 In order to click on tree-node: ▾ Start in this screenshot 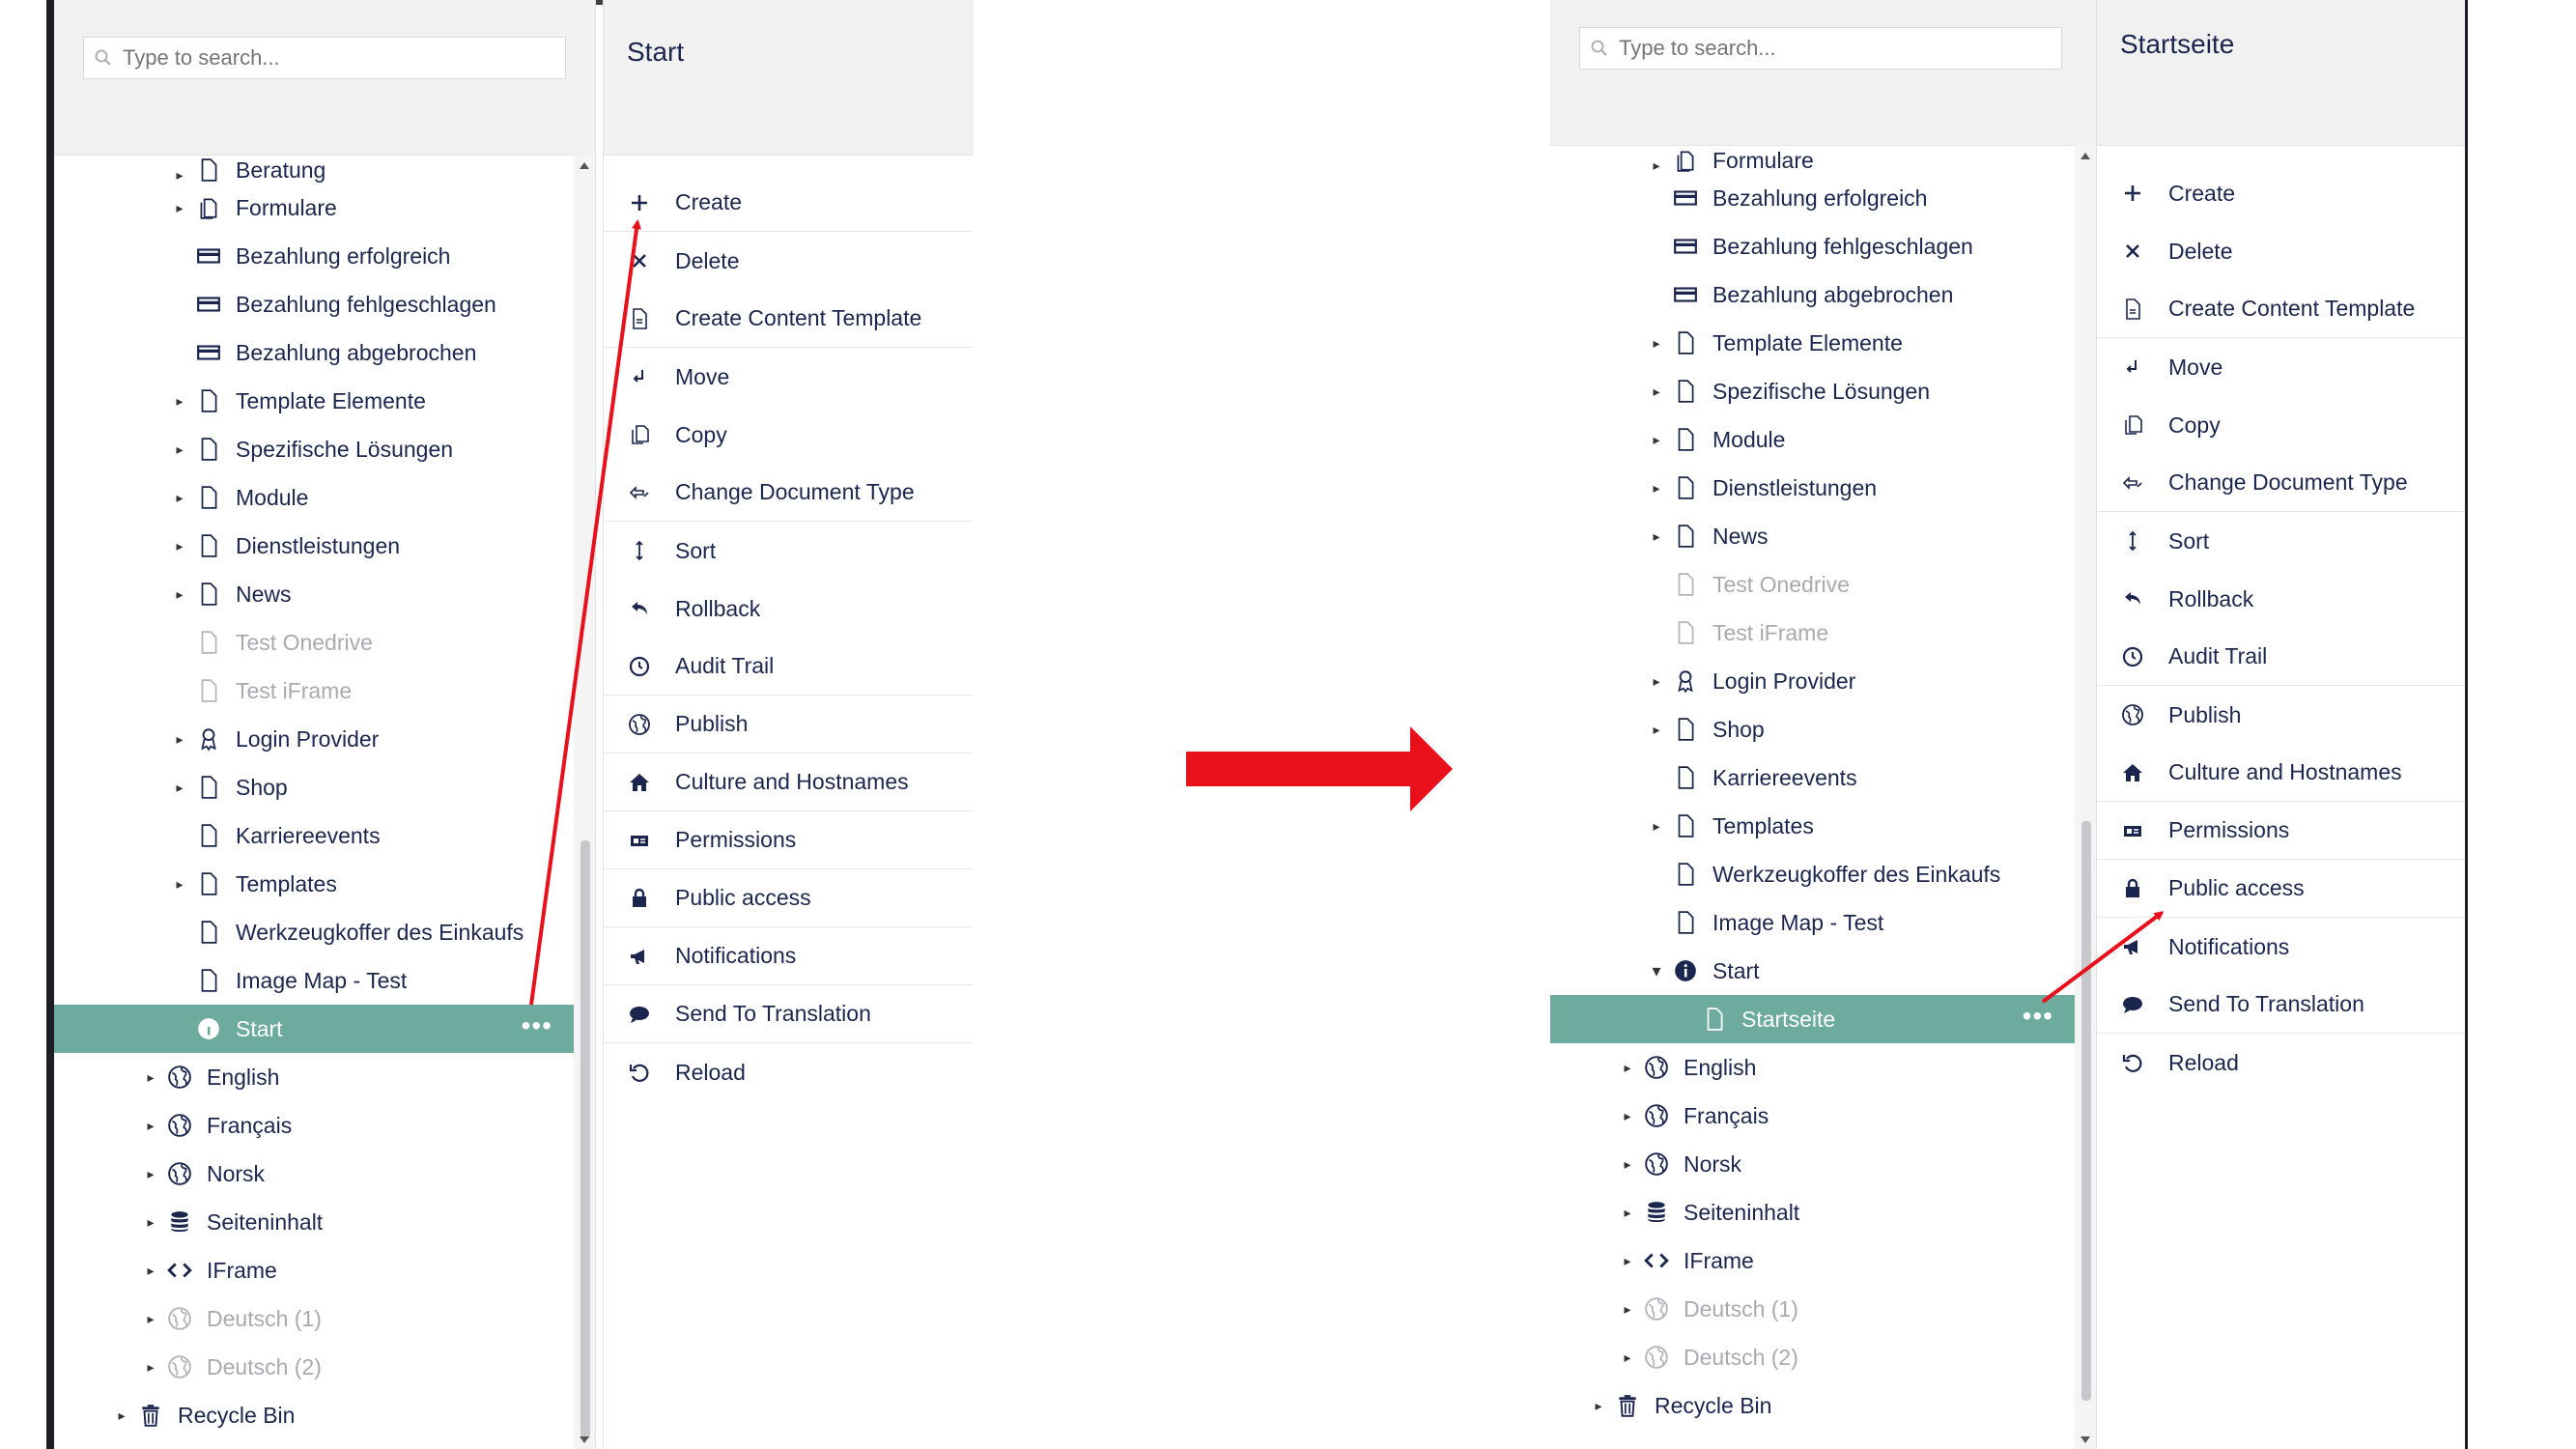, I will do `click(1812, 971)`.